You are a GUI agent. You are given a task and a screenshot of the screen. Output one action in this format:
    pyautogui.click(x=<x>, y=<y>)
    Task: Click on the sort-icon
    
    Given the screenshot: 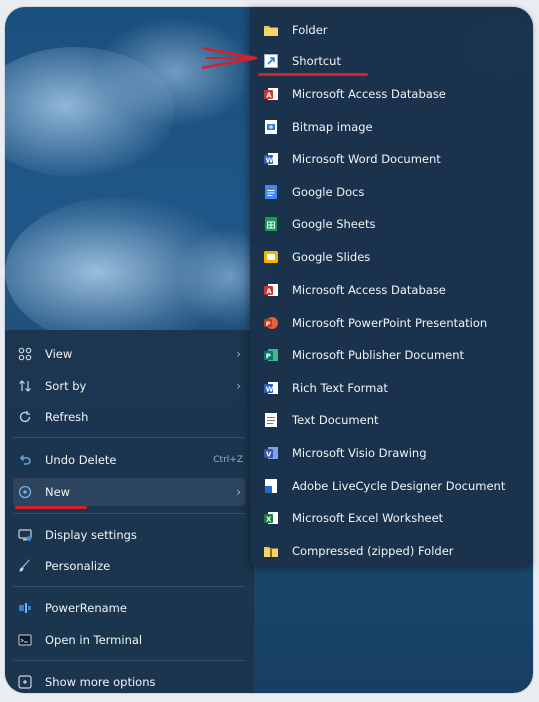 What is the action you would take?
    pyautogui.click(x=25, y=386)
    